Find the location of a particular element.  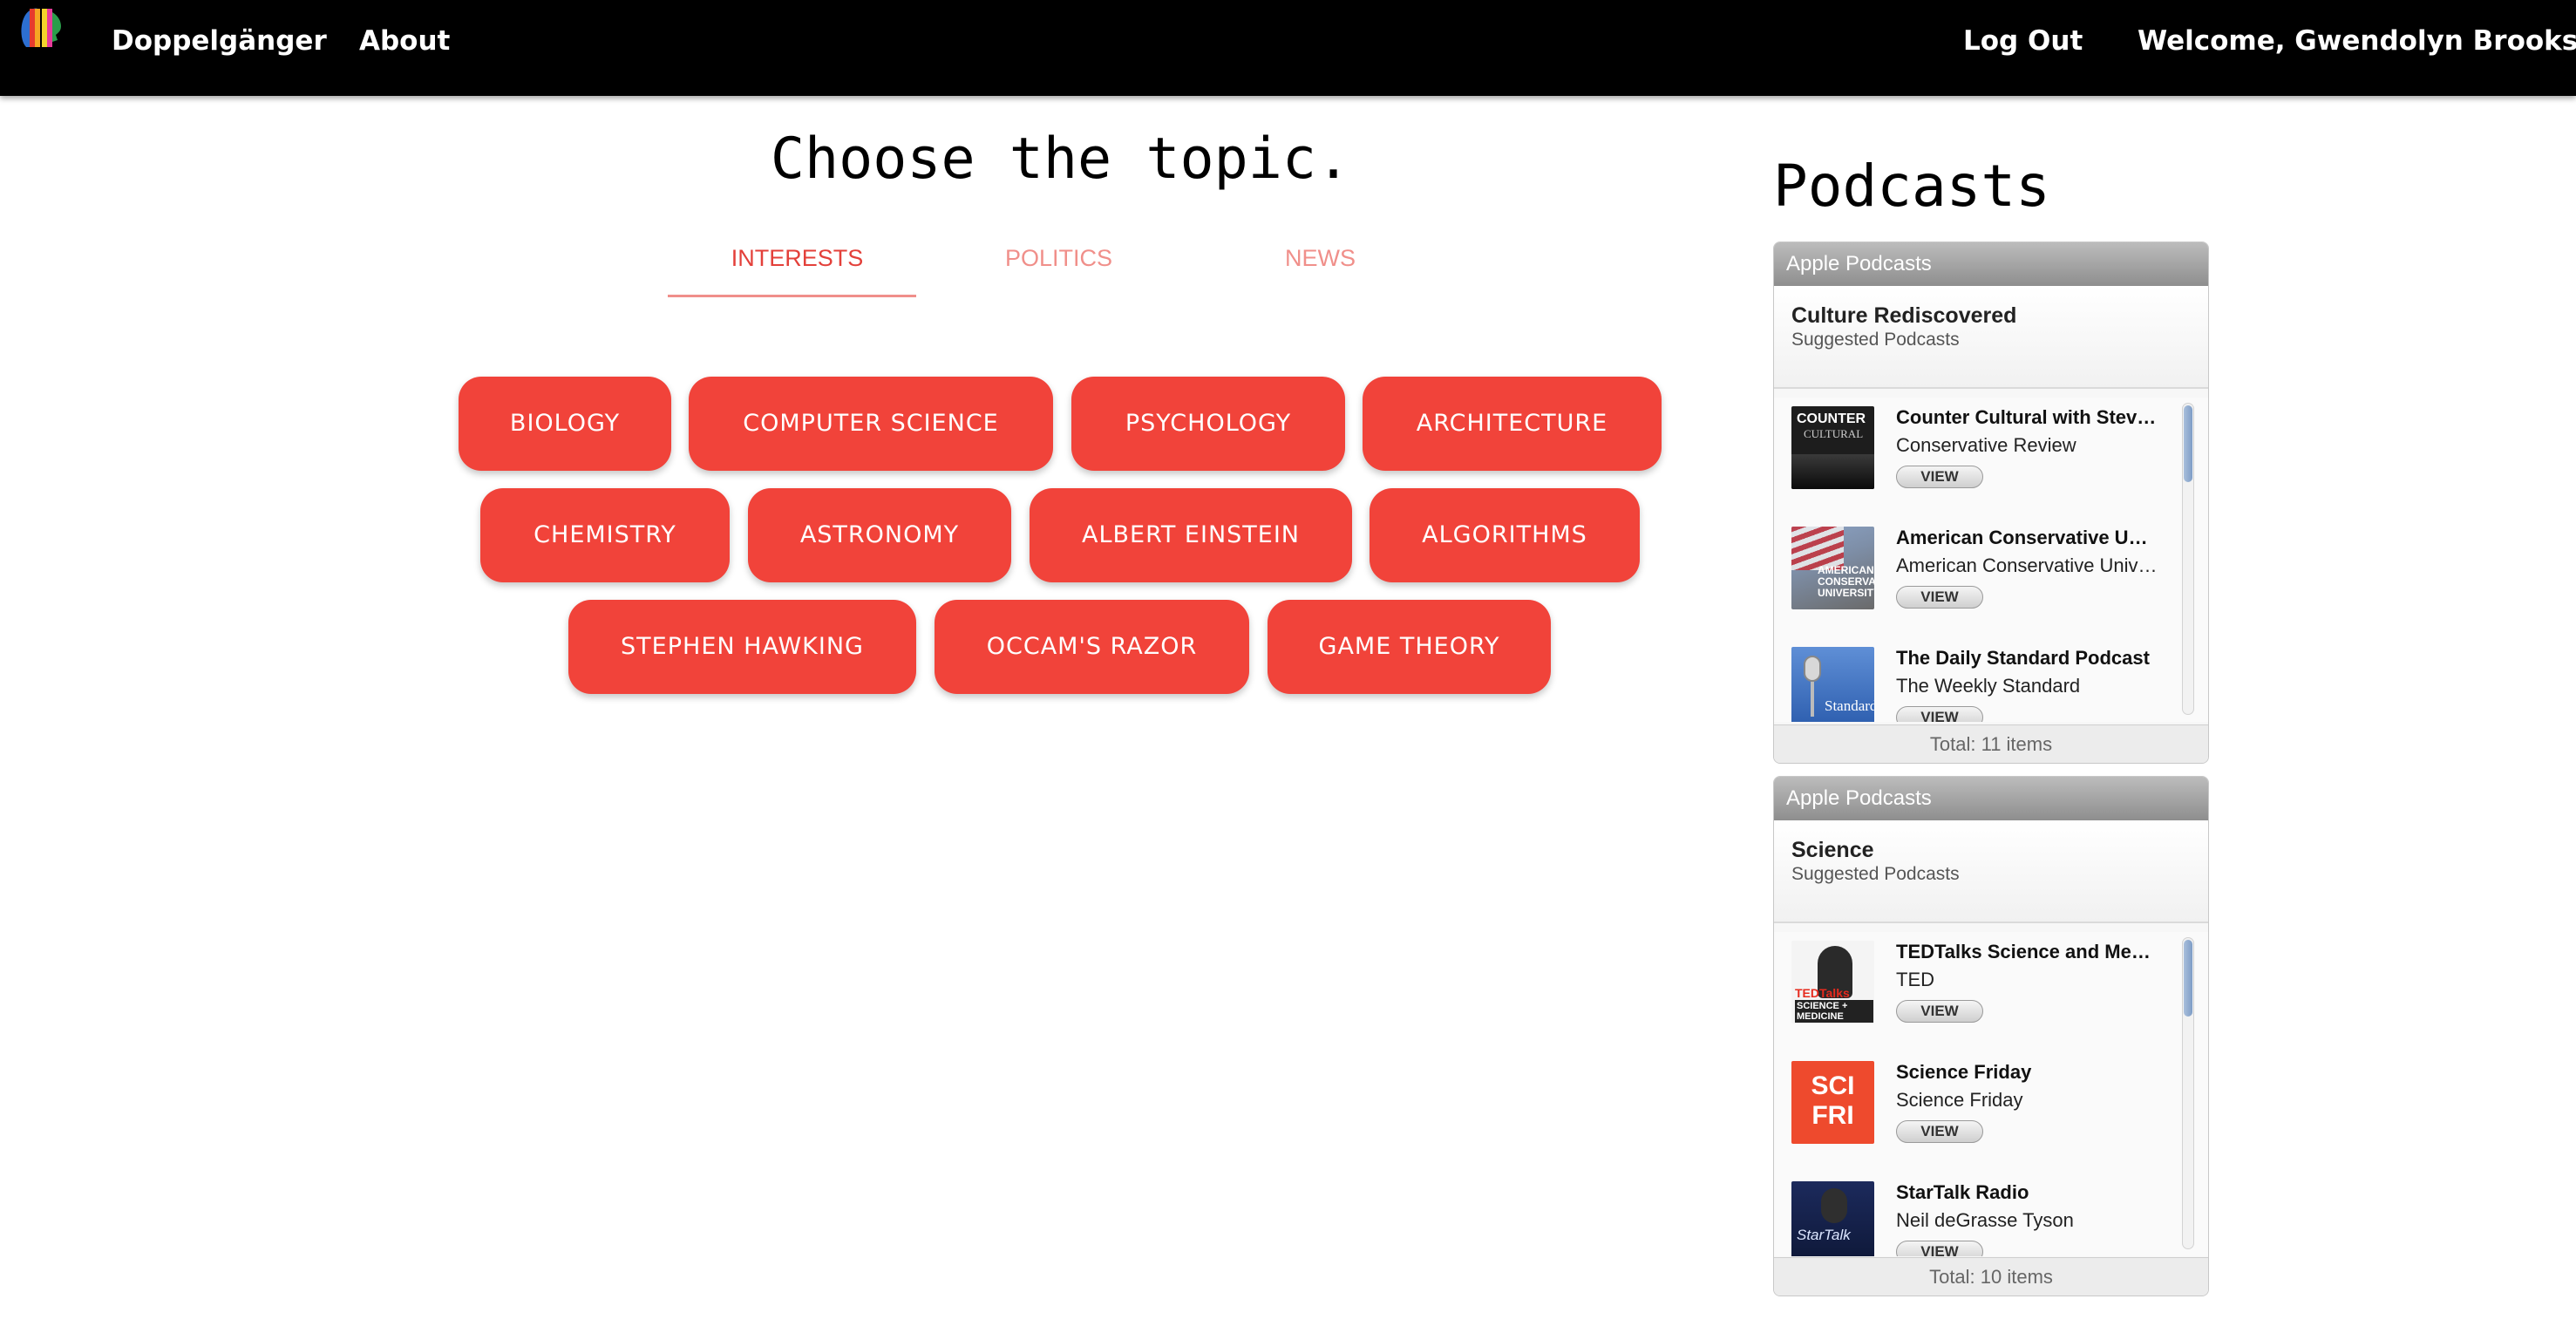

podcast-title: StarTalk Radio is located at coordinates (2027, 1192).